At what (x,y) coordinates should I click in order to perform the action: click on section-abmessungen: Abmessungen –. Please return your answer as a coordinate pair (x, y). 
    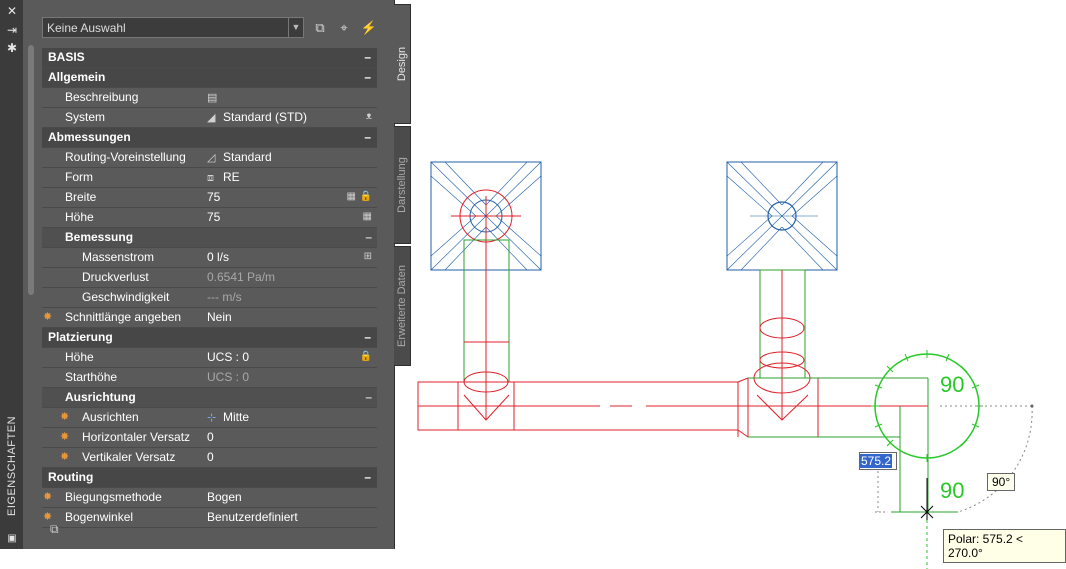
    Looking at the image, I should click on (209, 138).